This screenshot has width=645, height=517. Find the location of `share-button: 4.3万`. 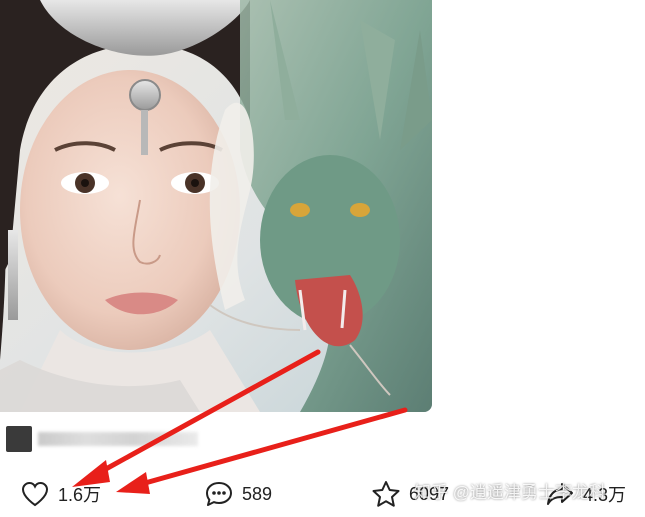

share-button: 4.3万 is located at coordinates (585, 494).